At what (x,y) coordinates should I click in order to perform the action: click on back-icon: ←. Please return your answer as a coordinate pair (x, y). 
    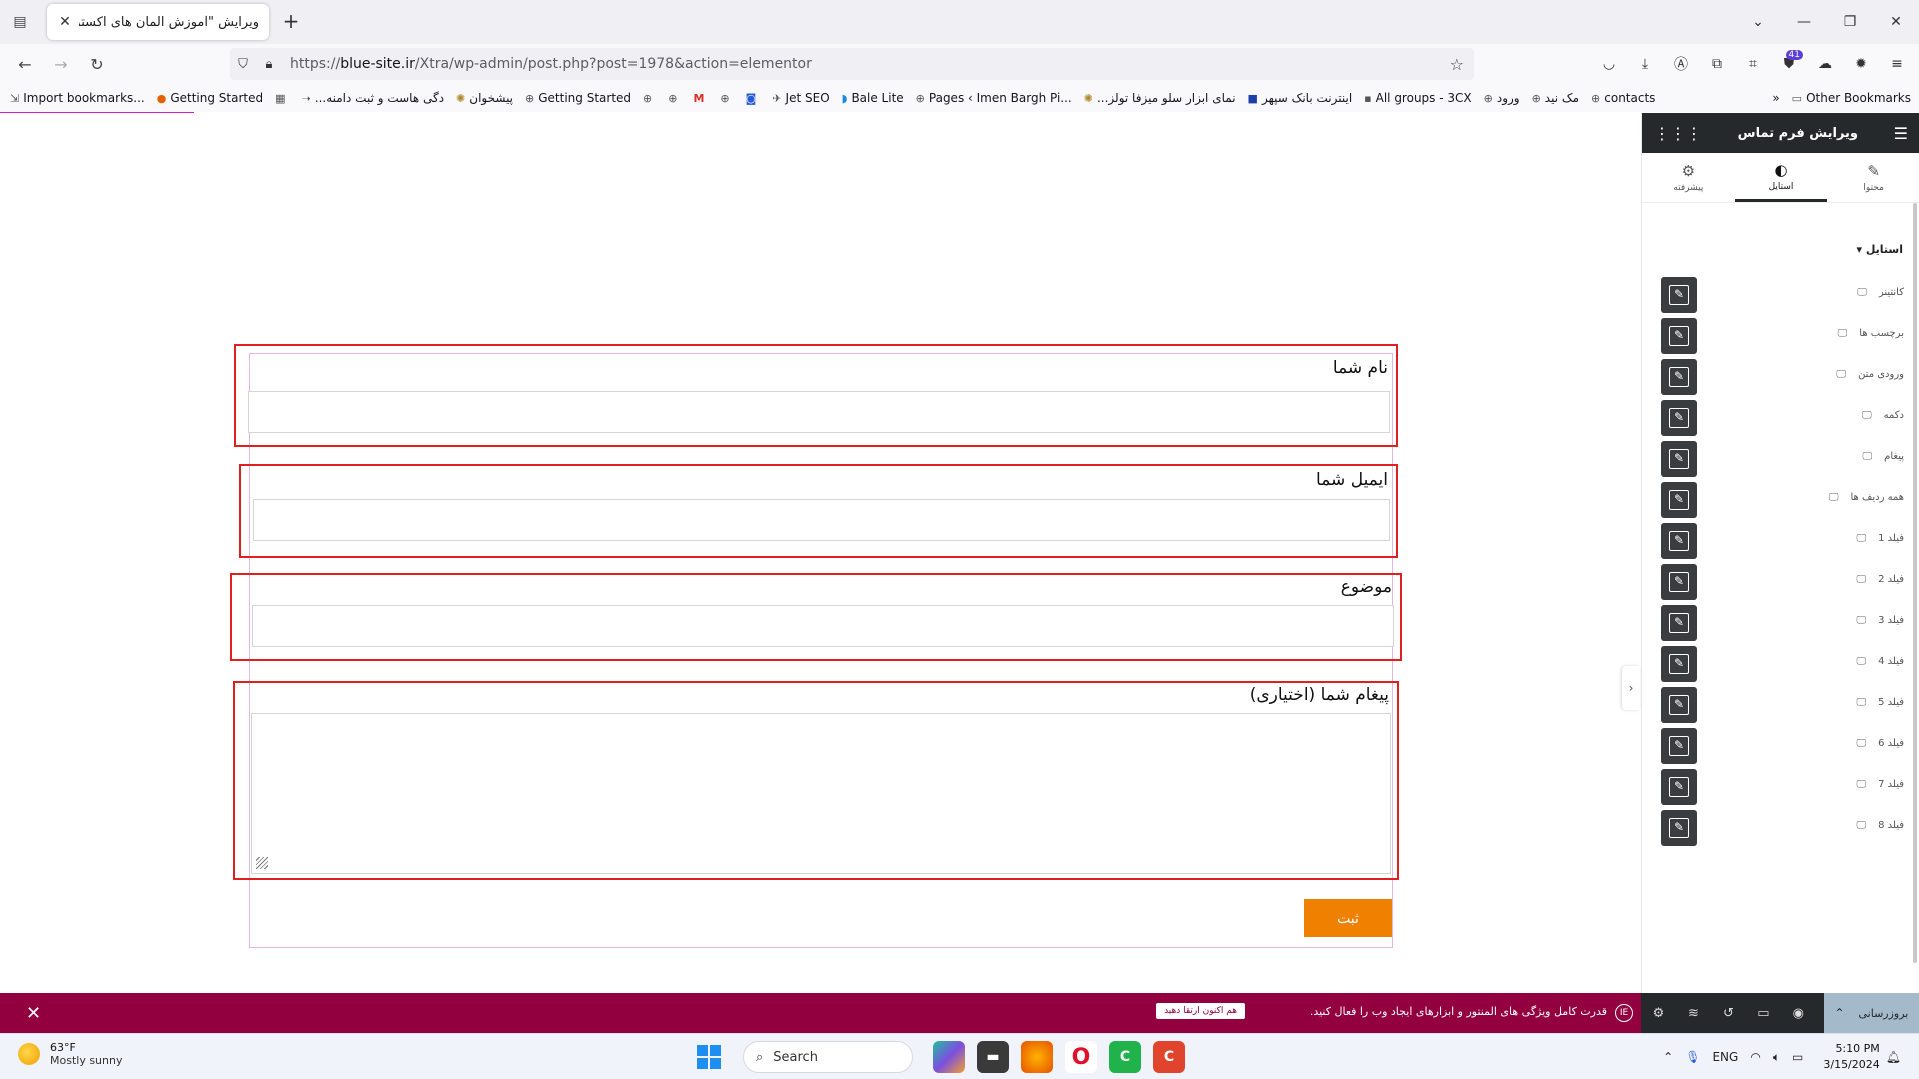
    Looking at the image, I should click on (25, 64).